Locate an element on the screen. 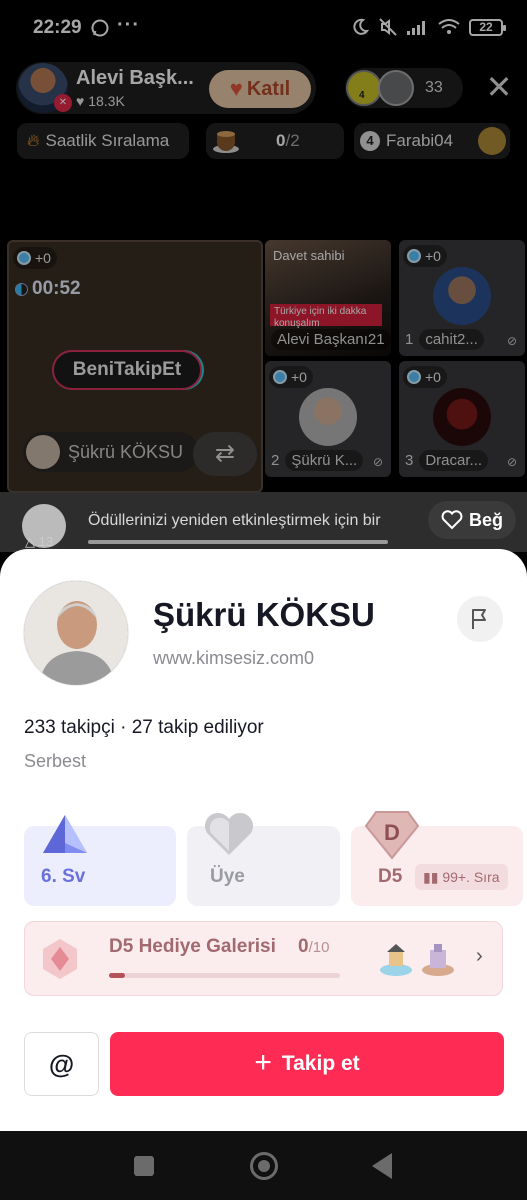 The image size is (527, 1200). close-icon: ✕ is located at coordinates (499, 87).